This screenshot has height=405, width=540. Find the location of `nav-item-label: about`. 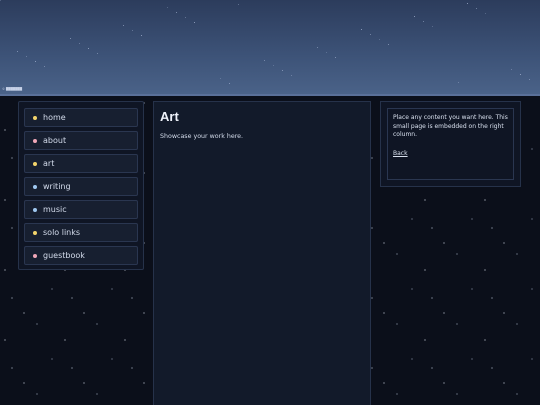

nav-item-label: about is located at coordinates (55, 140).